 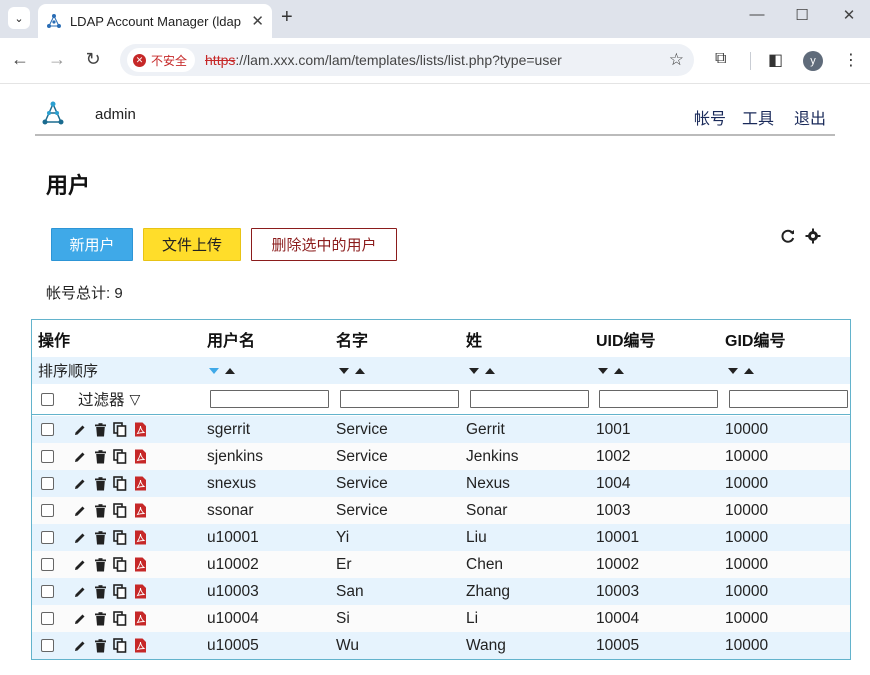 What do you see at coordinates (47, 399) in the screenshot?
I see `select-all-checkbox` at bounding box center [47, 399].